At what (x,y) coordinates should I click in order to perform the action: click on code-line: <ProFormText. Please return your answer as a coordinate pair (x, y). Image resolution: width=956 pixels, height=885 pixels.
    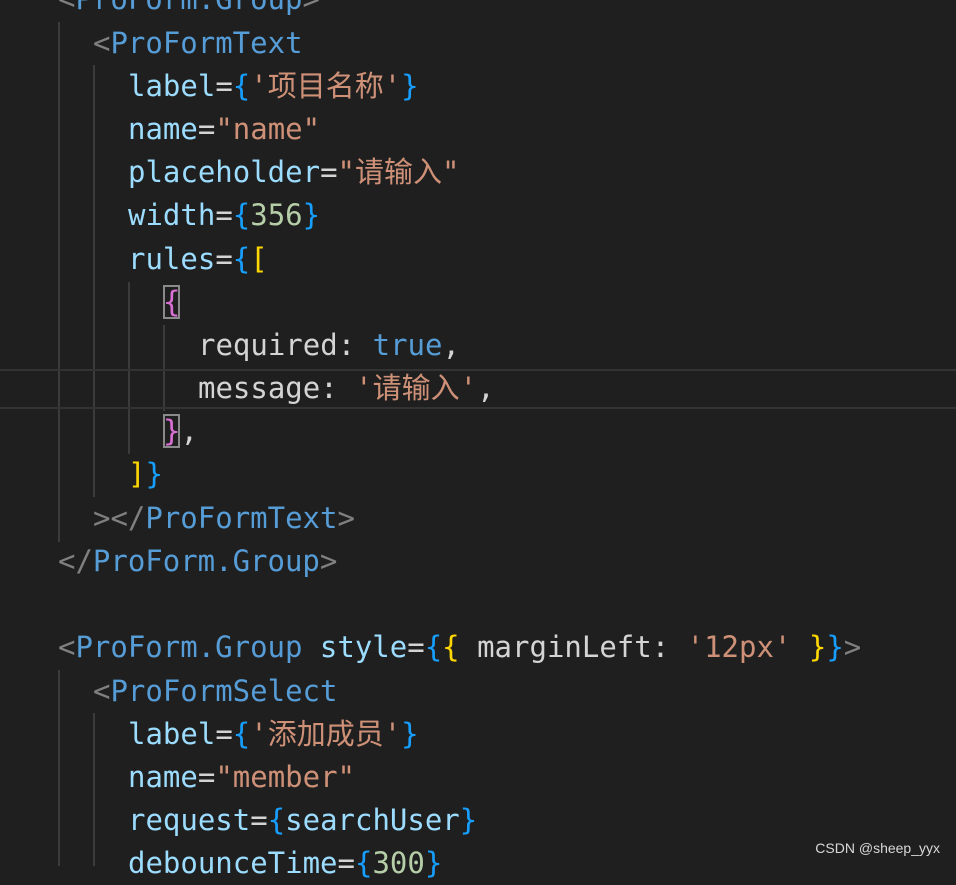
    Looking at the image, I should click on (198, 43).